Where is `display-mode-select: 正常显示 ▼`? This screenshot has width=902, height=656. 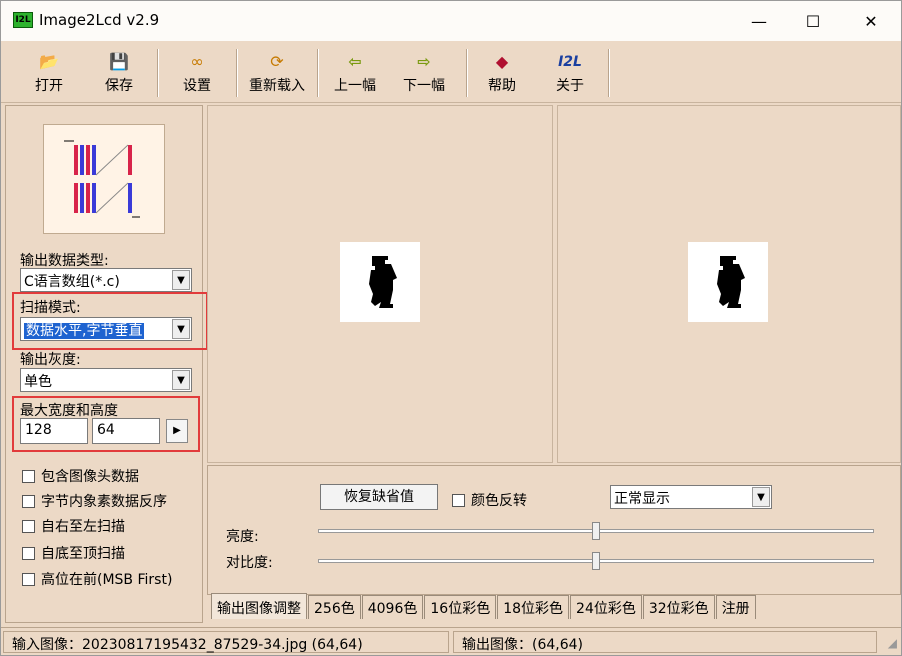 display-mode-select: 正常显示 ▼ is located at coordinates (691, 497).